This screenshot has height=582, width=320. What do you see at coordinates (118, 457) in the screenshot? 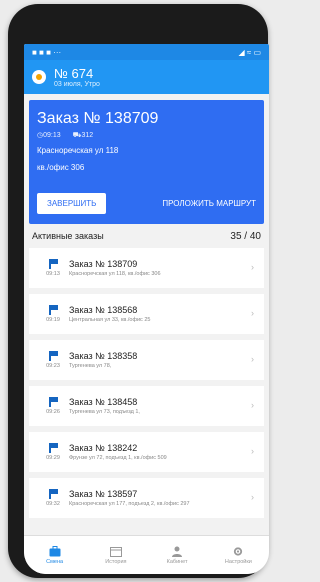
I see `order-address: Фрунзе ул 72, подъезд 1, кв./офис 509` at bounding box center [118, 457].